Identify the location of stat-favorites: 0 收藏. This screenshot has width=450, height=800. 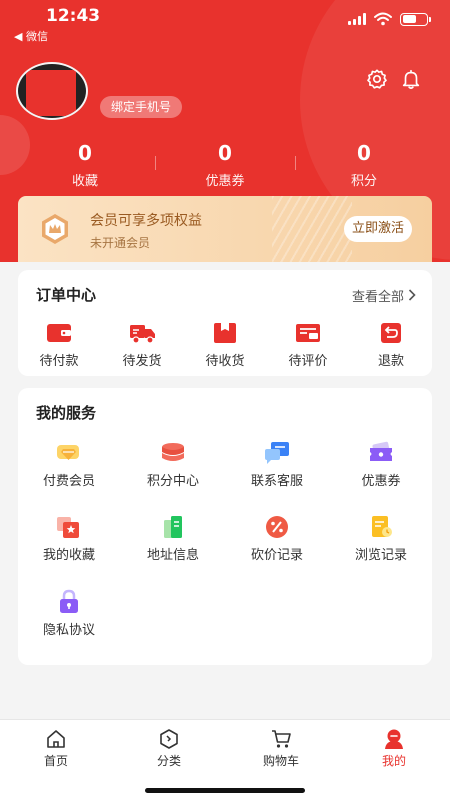
(85, 164).